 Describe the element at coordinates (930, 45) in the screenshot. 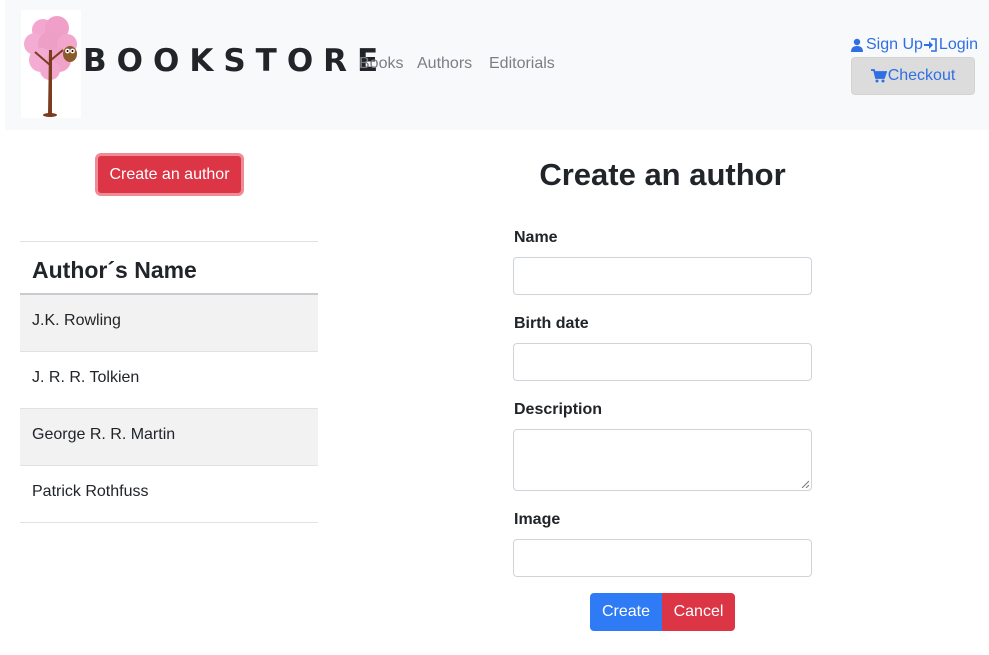

I see `login-icon` at that location.